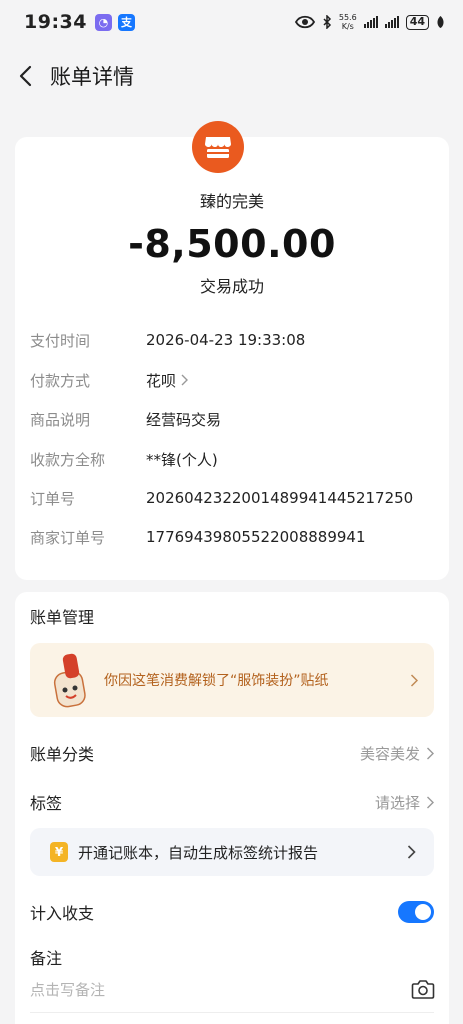 This screenshot has height=1024, width=463. I want to click on bill-category-row: 账单分类 美容美发, so click(232, 753).